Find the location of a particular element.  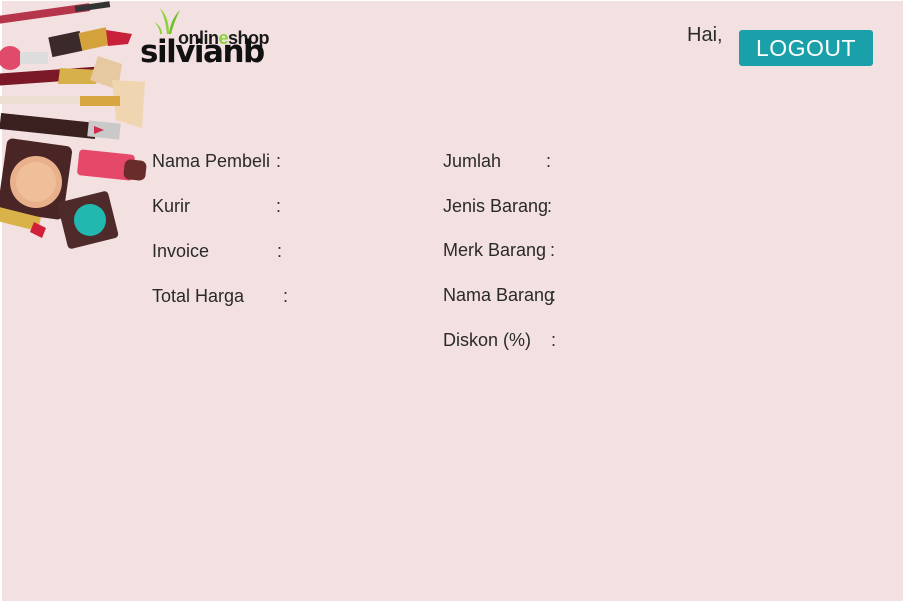

field-diskon: Diskon (%) : is located at coordinates (499, 340).